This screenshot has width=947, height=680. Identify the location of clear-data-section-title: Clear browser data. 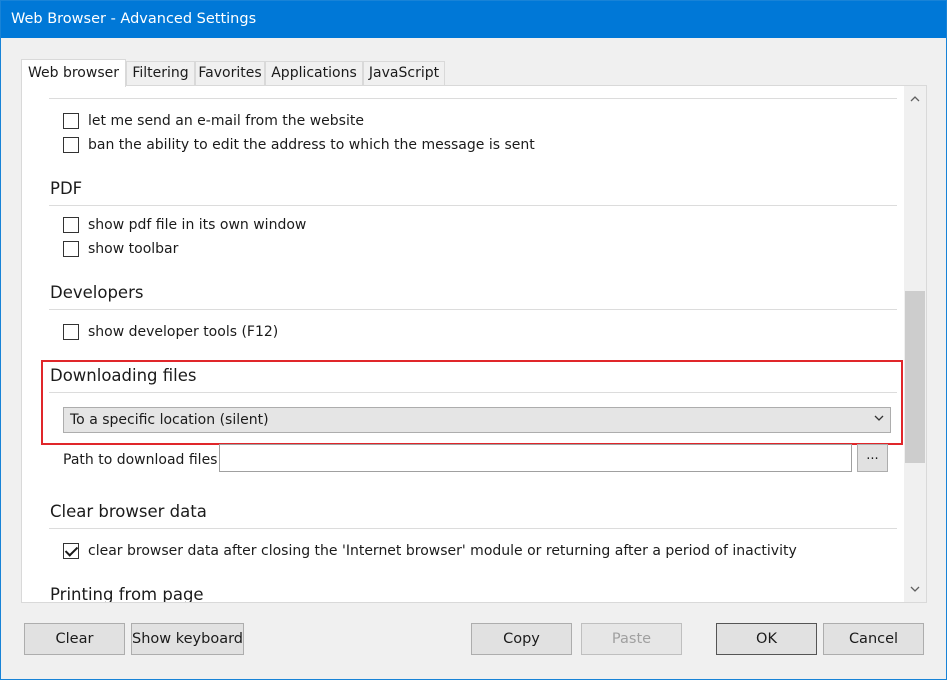
(128, 511).